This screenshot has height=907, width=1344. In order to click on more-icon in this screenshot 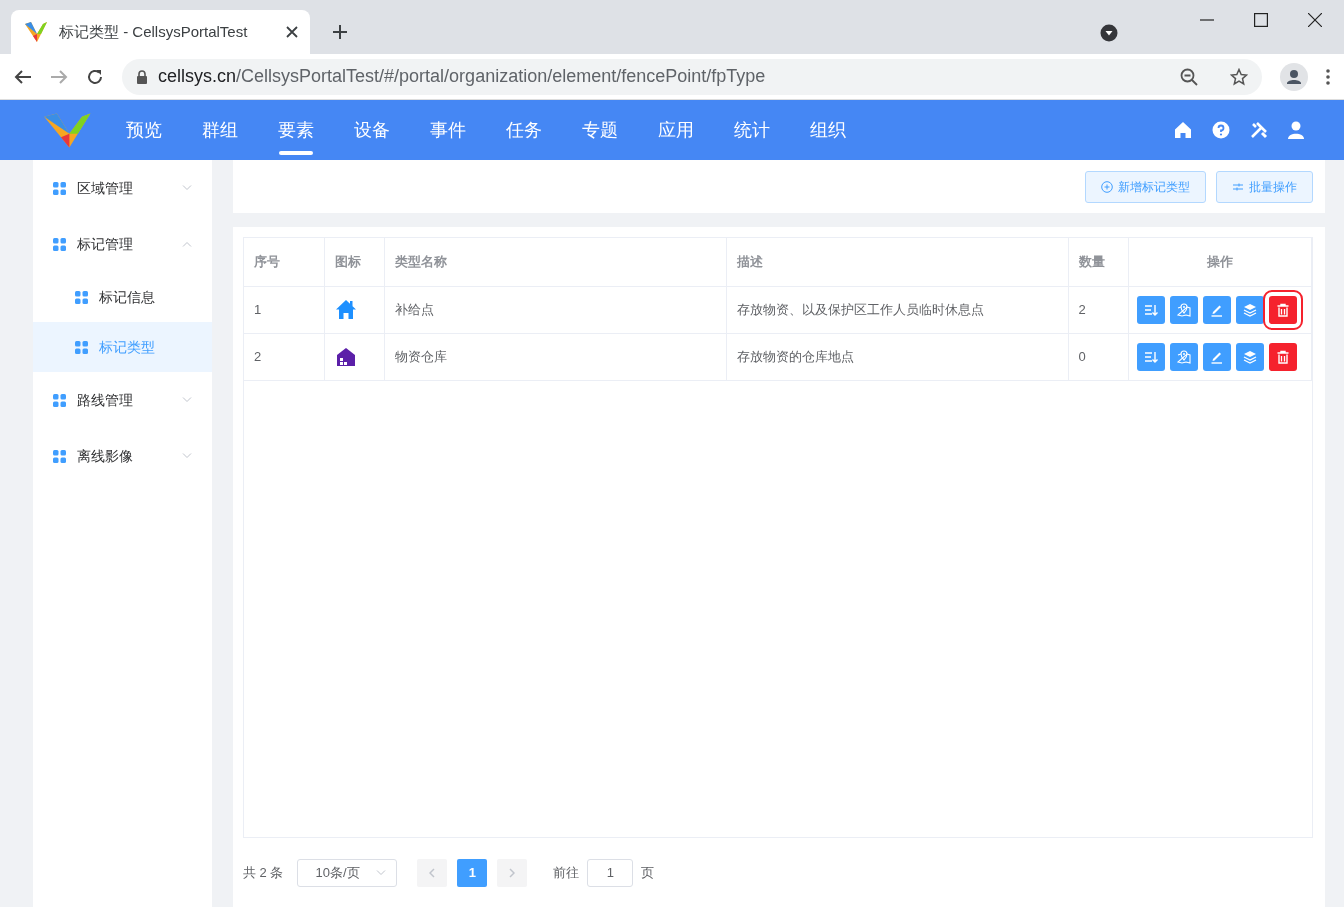, I will do `click(1328, 76)`.